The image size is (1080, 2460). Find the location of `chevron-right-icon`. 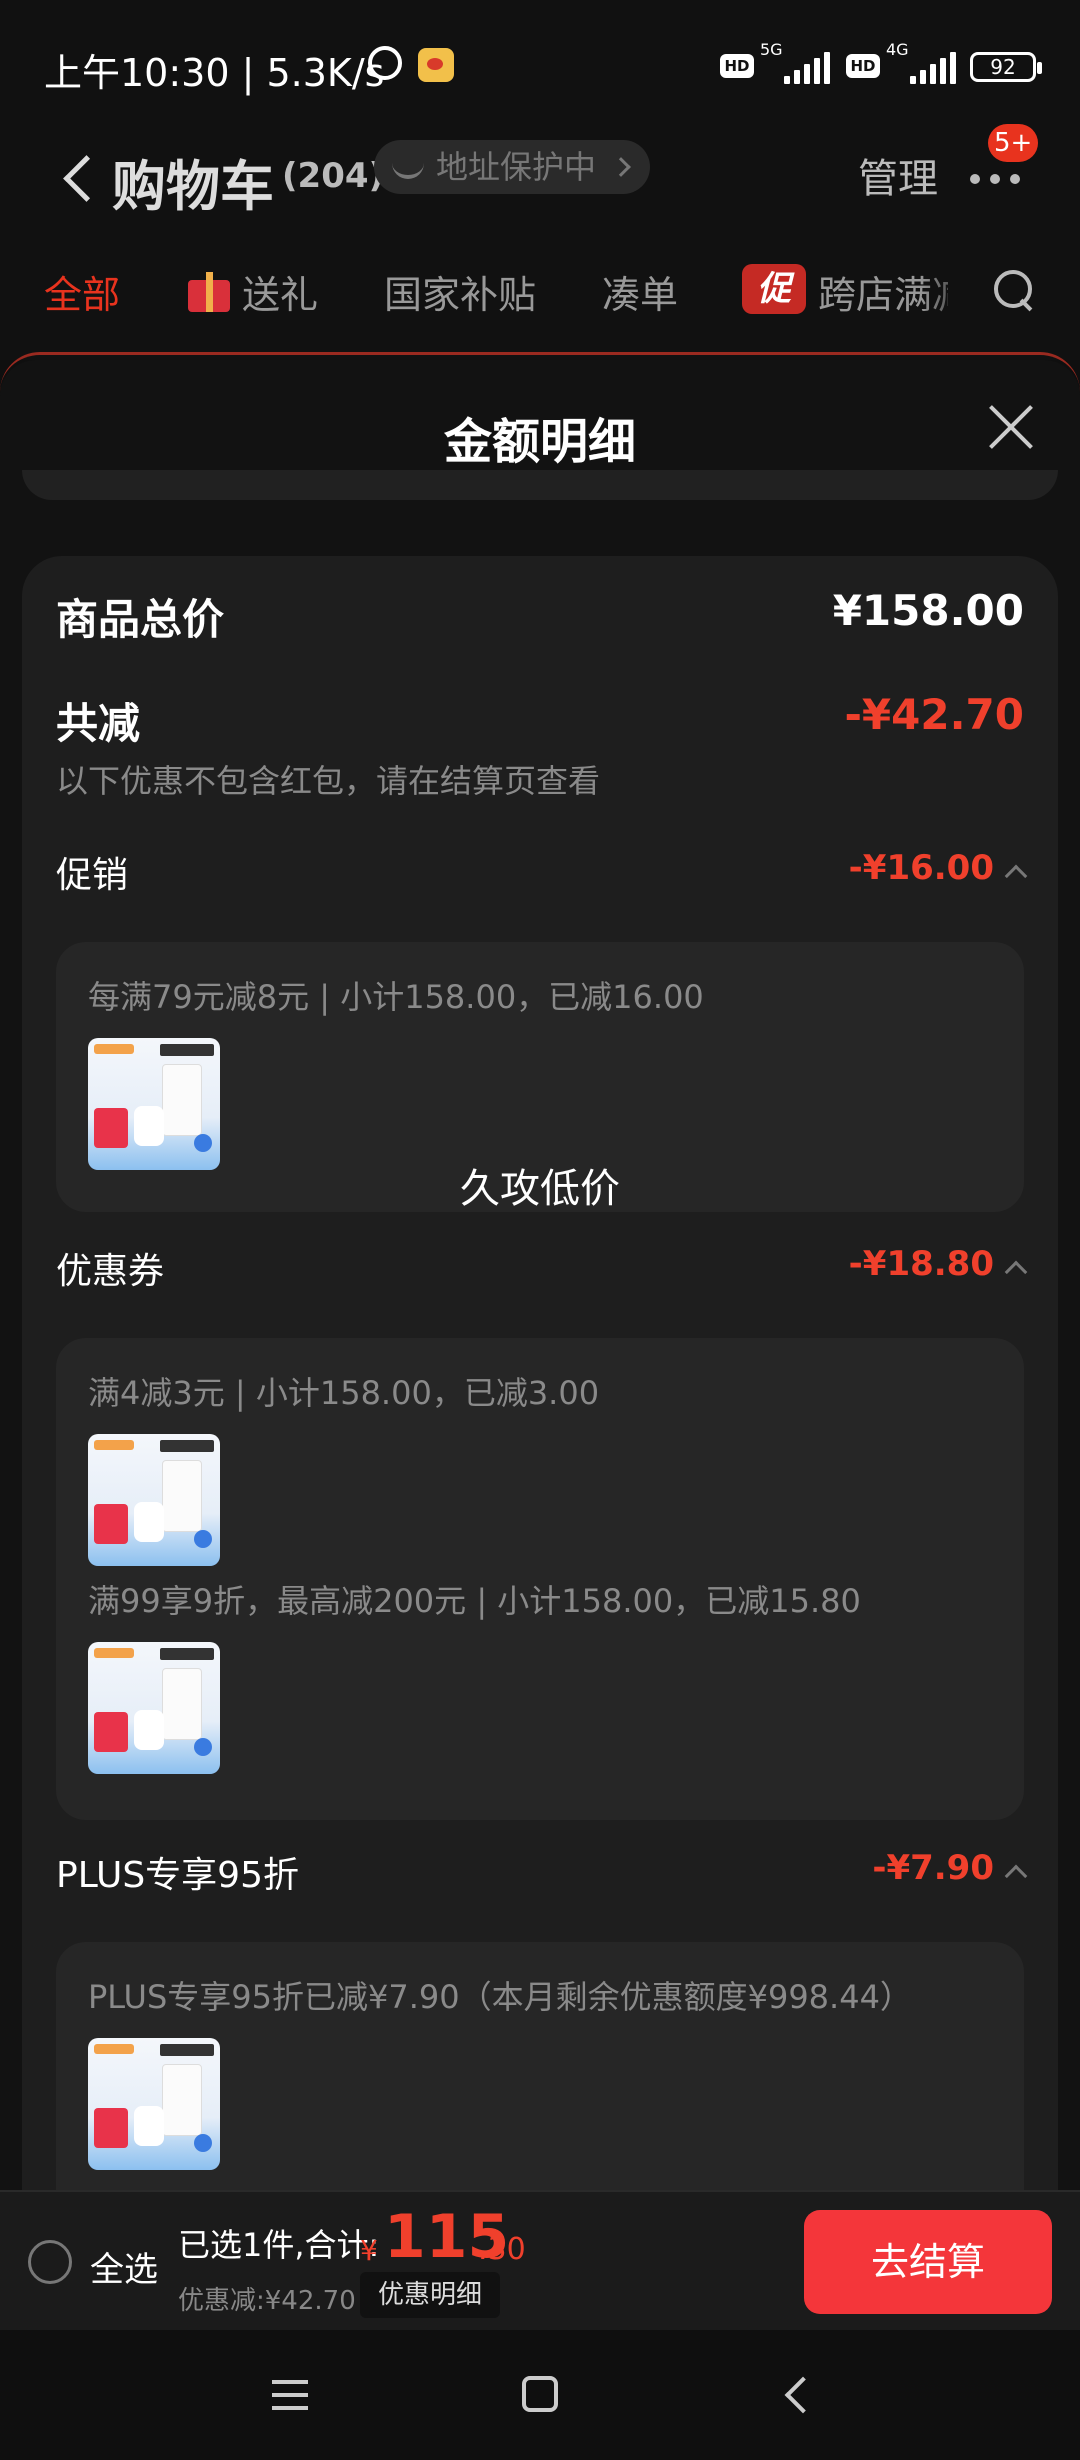

chevron-right-icon is located at coordinates (621, 167).